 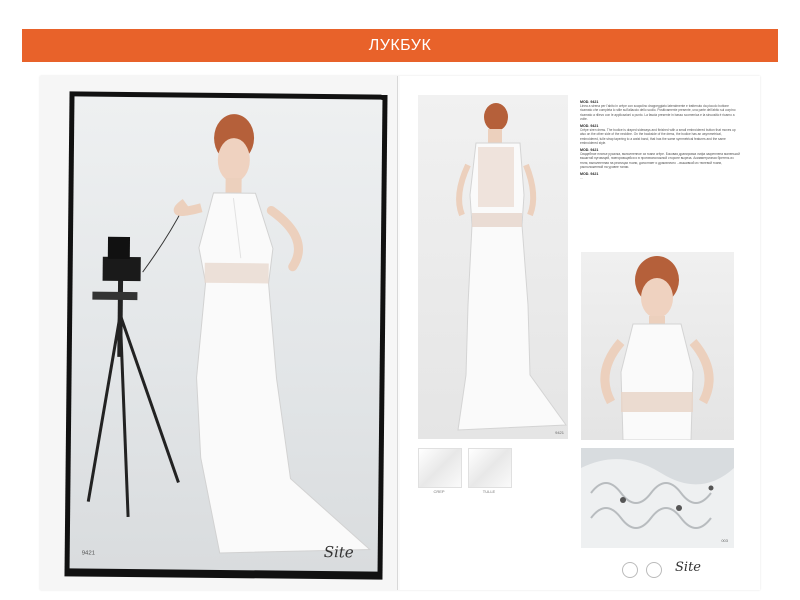 I want to click on back-photo-code: 9421, so click(x=559, y=432).